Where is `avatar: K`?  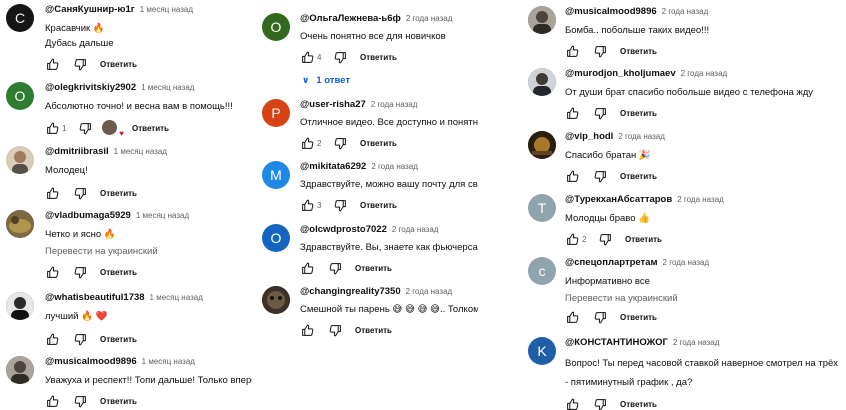
avatar: K is located at coordinates (542, 351).